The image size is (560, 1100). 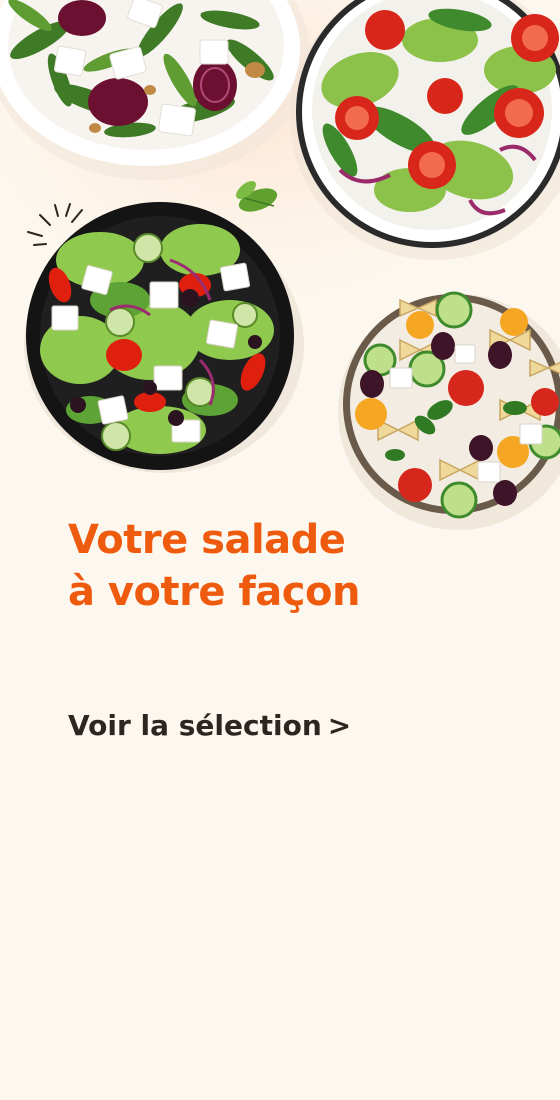 I want to click on see-selection-link: Voir la sélection >, so click(x=209, y=726).